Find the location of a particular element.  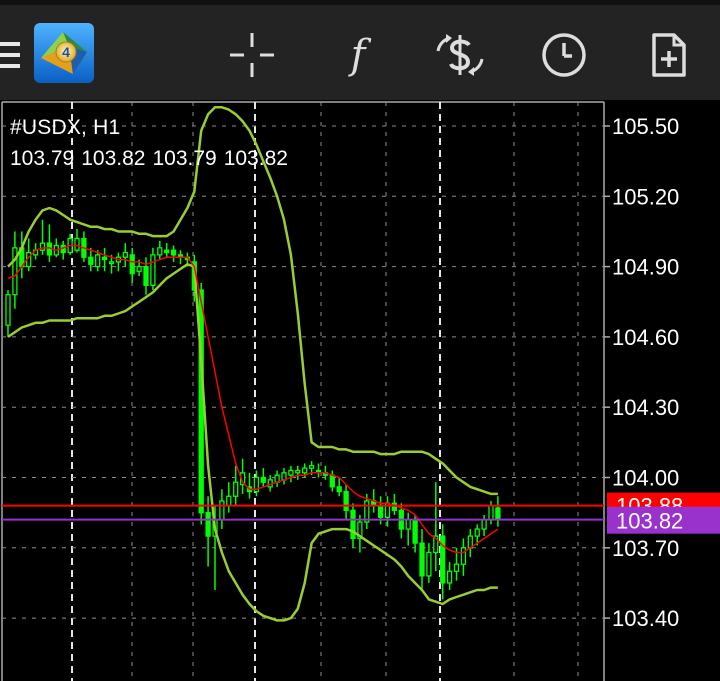

crosshair-button is located at coordinates (252, 55).